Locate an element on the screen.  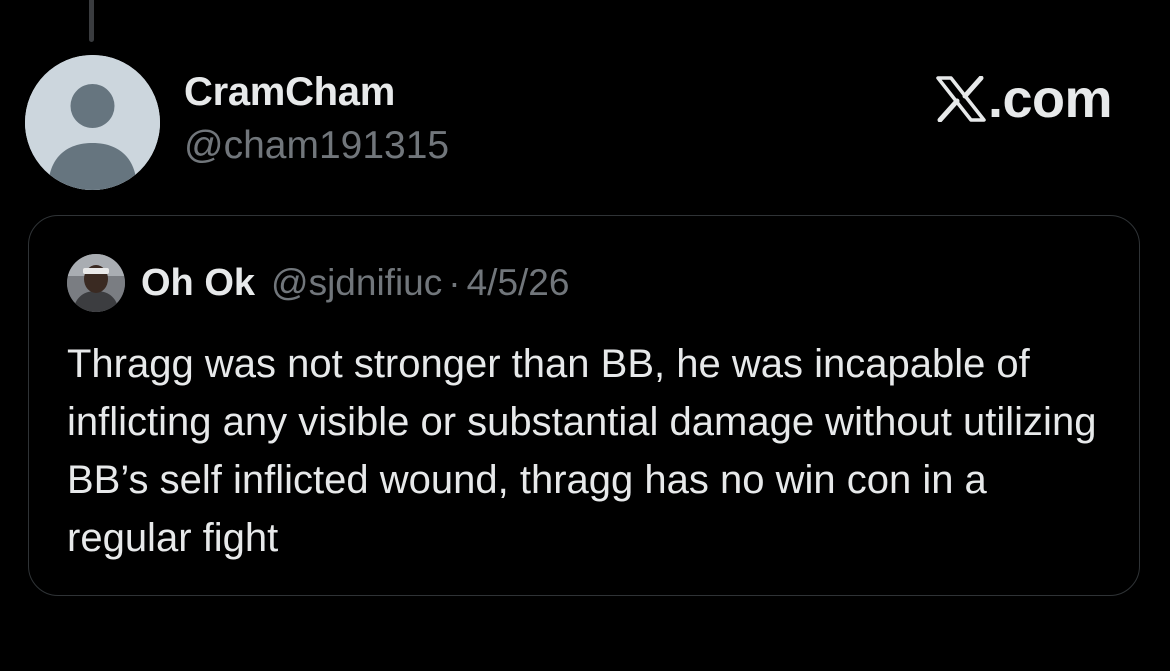
brand-domain-text: .com is located at coordinates (1050, 99).